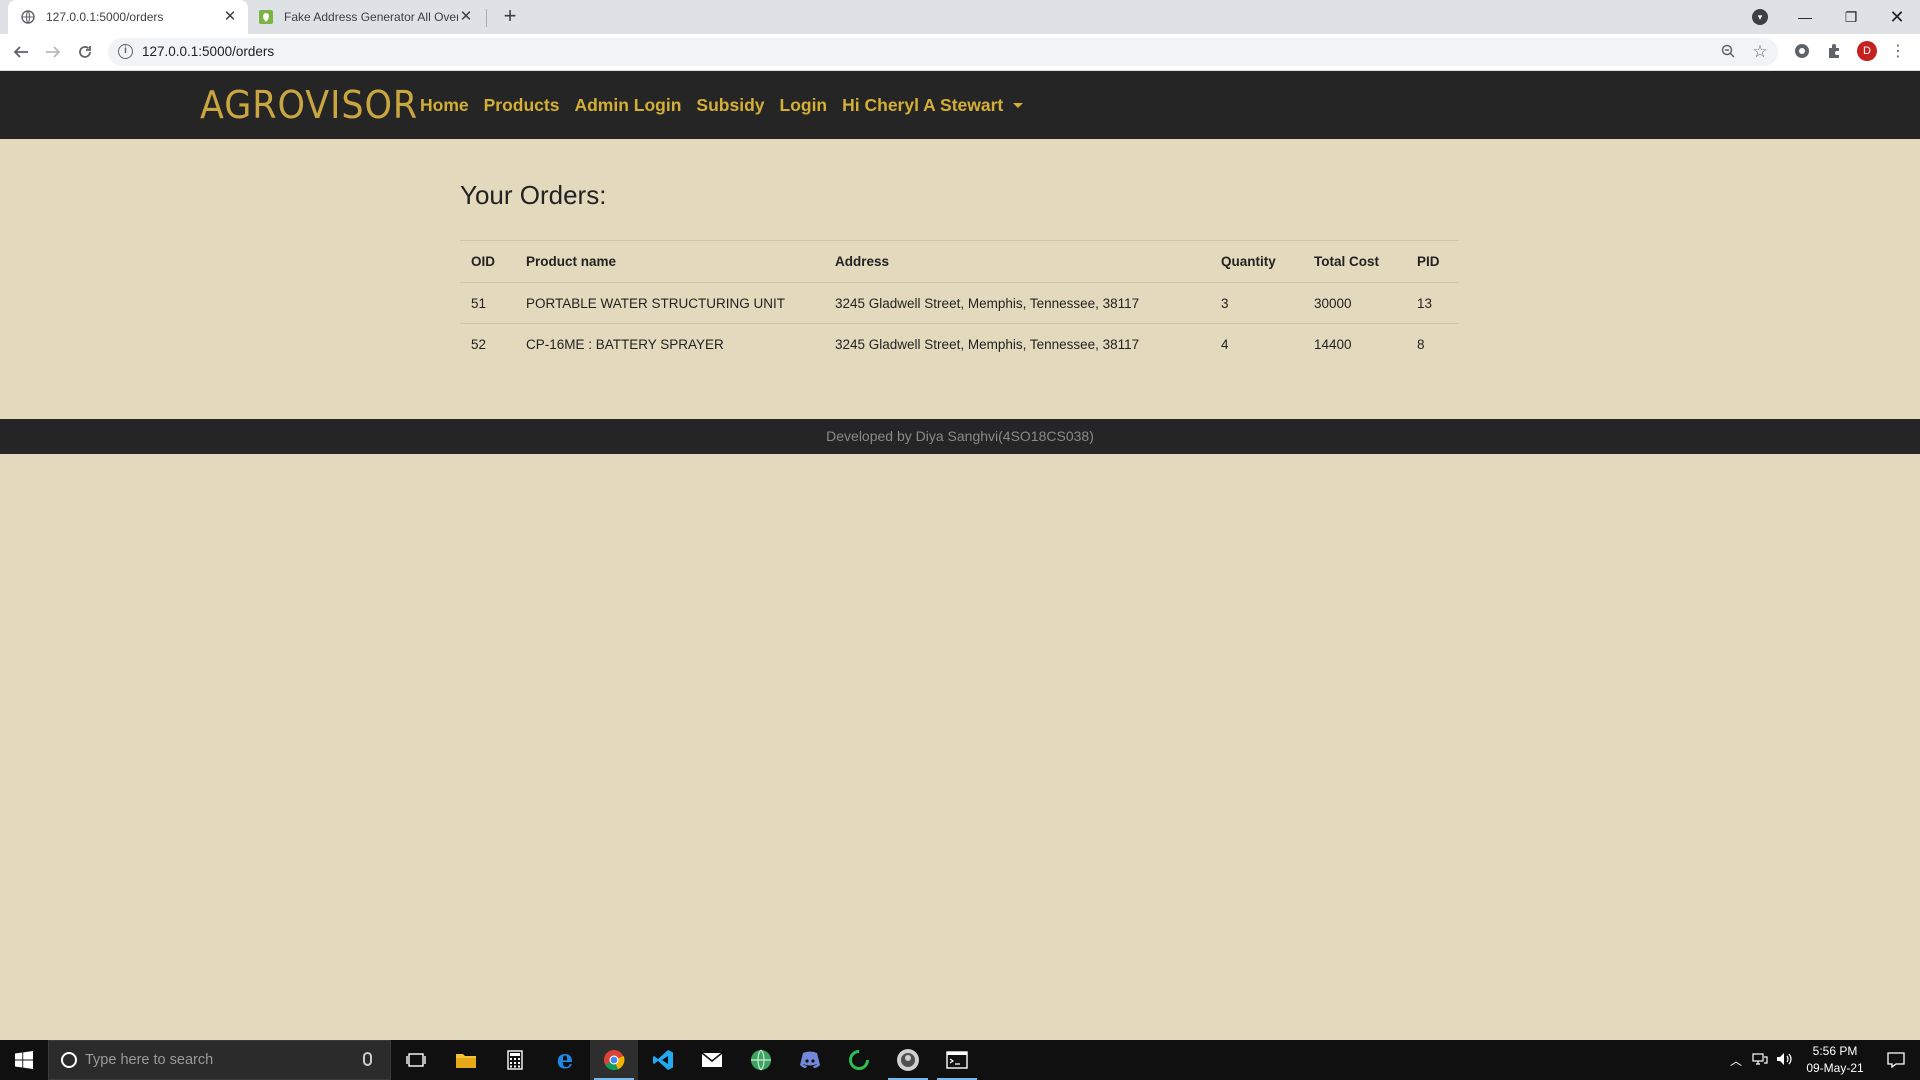 The width and height of the screenshot is (1920, 1080). What do you see at coordinates (69, 1060) in the screenshot?
I see `search-icon` at bounding box center [69, 1060].